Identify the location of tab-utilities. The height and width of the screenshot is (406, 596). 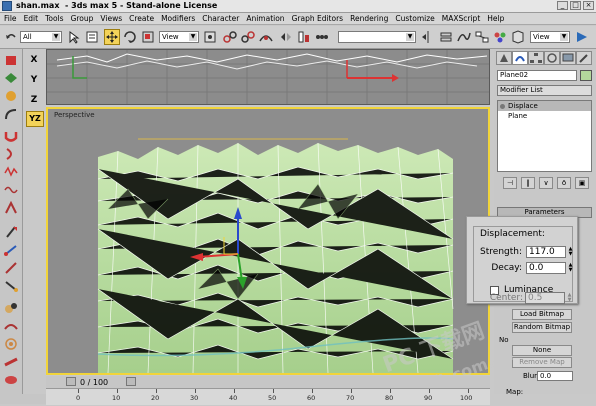
(584, 58).